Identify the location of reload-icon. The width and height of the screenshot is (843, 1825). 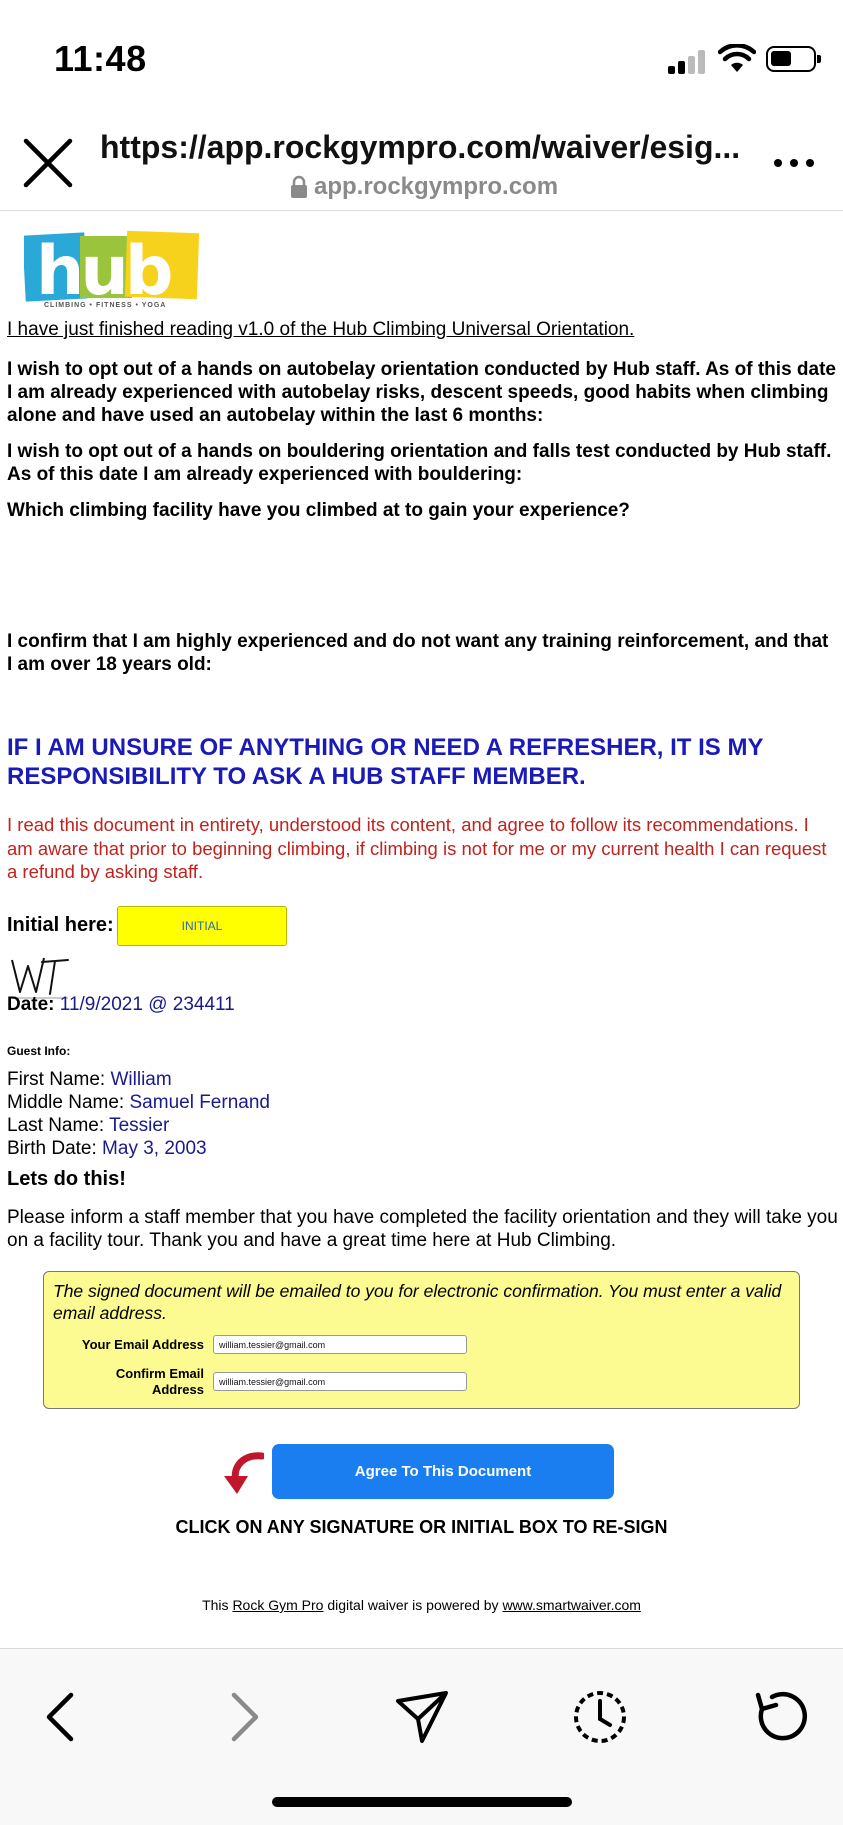
(780, 1717).